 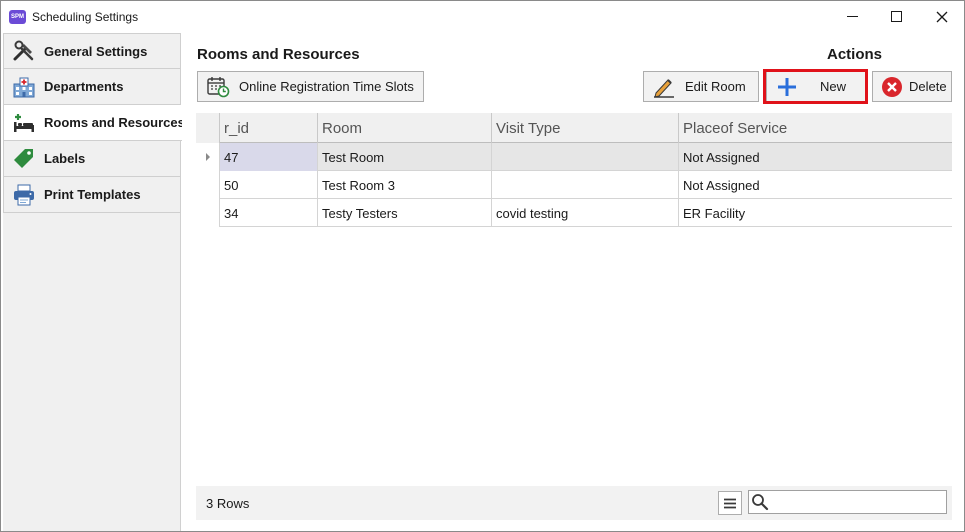 What do you see at coordinates (404, 213) in the screenshot?
I see `cell-room: Testy Testers` at bounding box center [404, 213].